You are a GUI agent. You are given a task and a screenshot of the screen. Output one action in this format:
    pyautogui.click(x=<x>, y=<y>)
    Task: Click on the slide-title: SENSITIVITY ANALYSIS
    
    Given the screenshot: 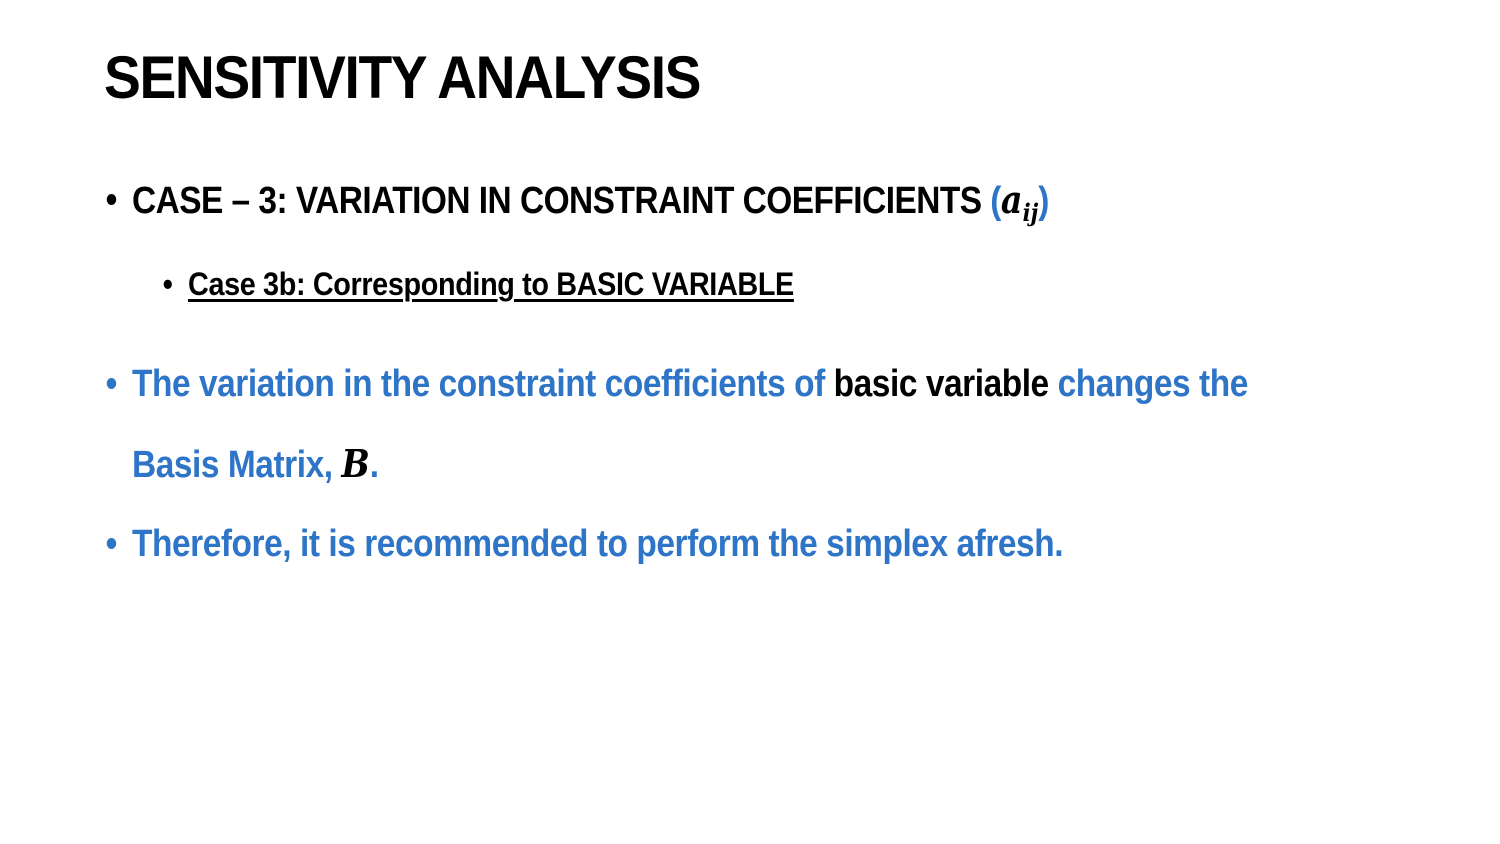 What is the action you would take?
    pyautogui.click(x=403, y=77)
    